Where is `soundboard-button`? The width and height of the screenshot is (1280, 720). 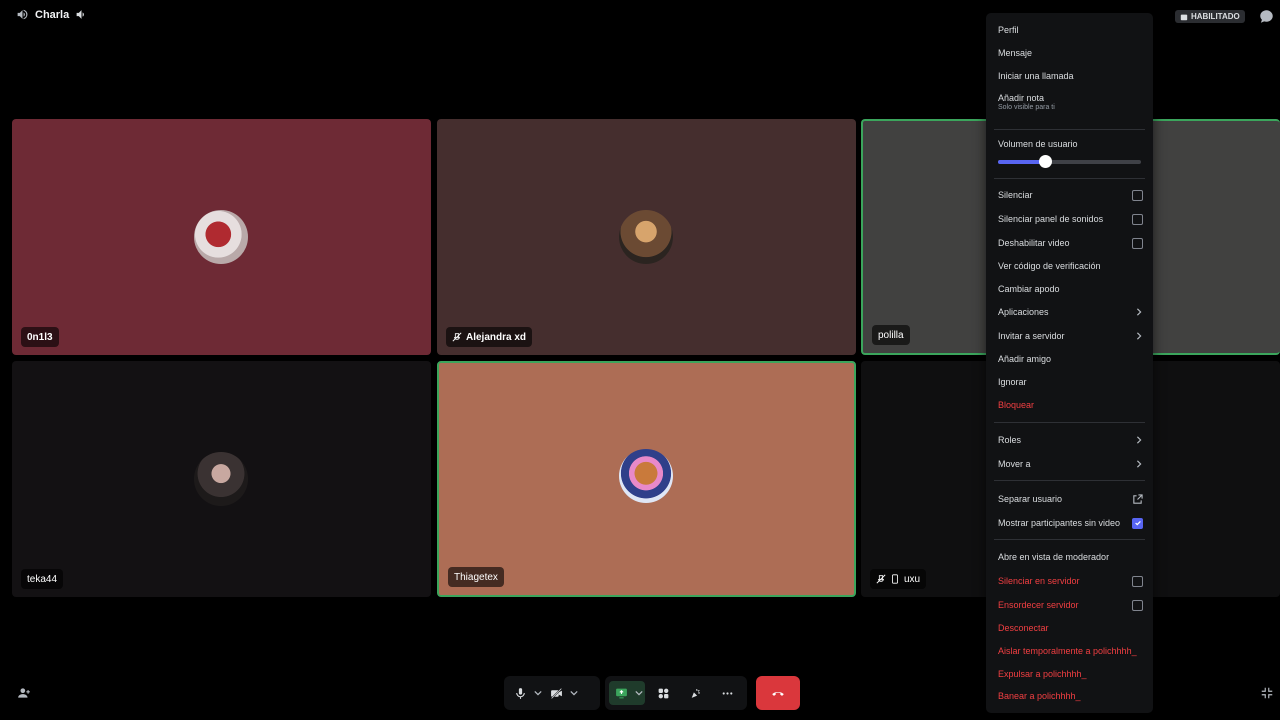 soundboard-button is located at coordinates (695, 693).